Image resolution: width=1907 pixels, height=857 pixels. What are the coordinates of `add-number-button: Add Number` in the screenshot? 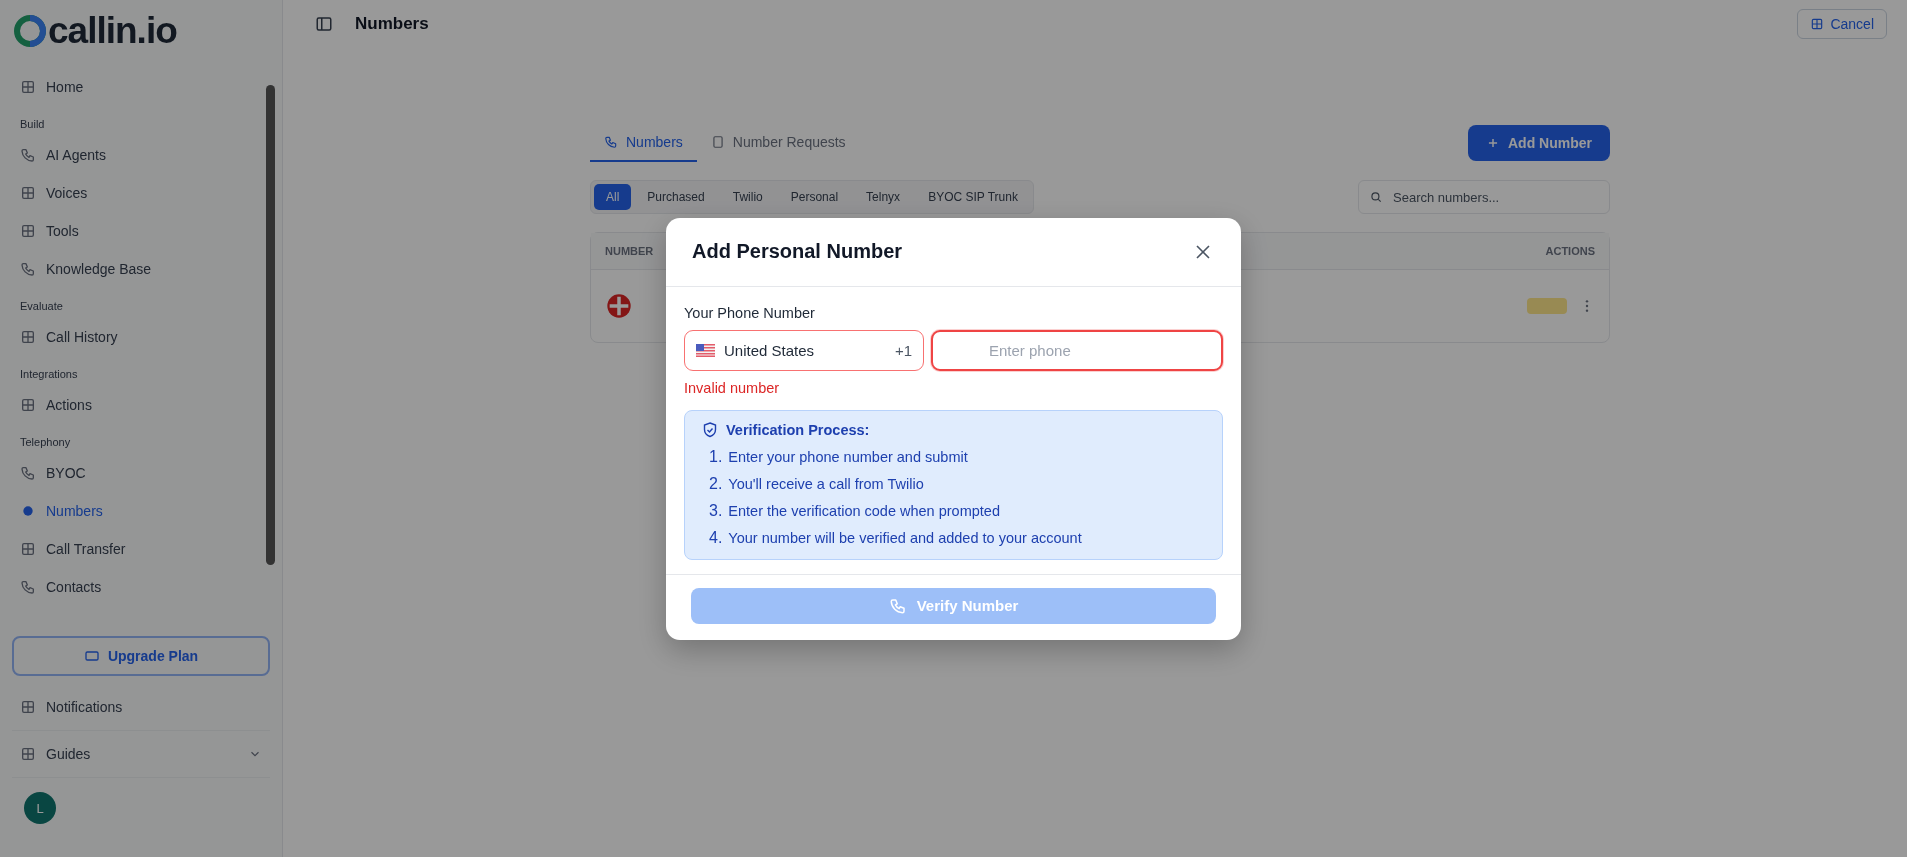 It's located at (1539, 143).